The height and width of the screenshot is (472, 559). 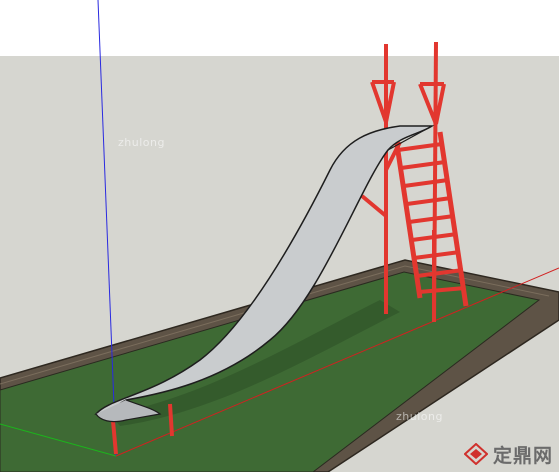 I want to click on site-logo: 定鼎网, so click(x=508, y=454).